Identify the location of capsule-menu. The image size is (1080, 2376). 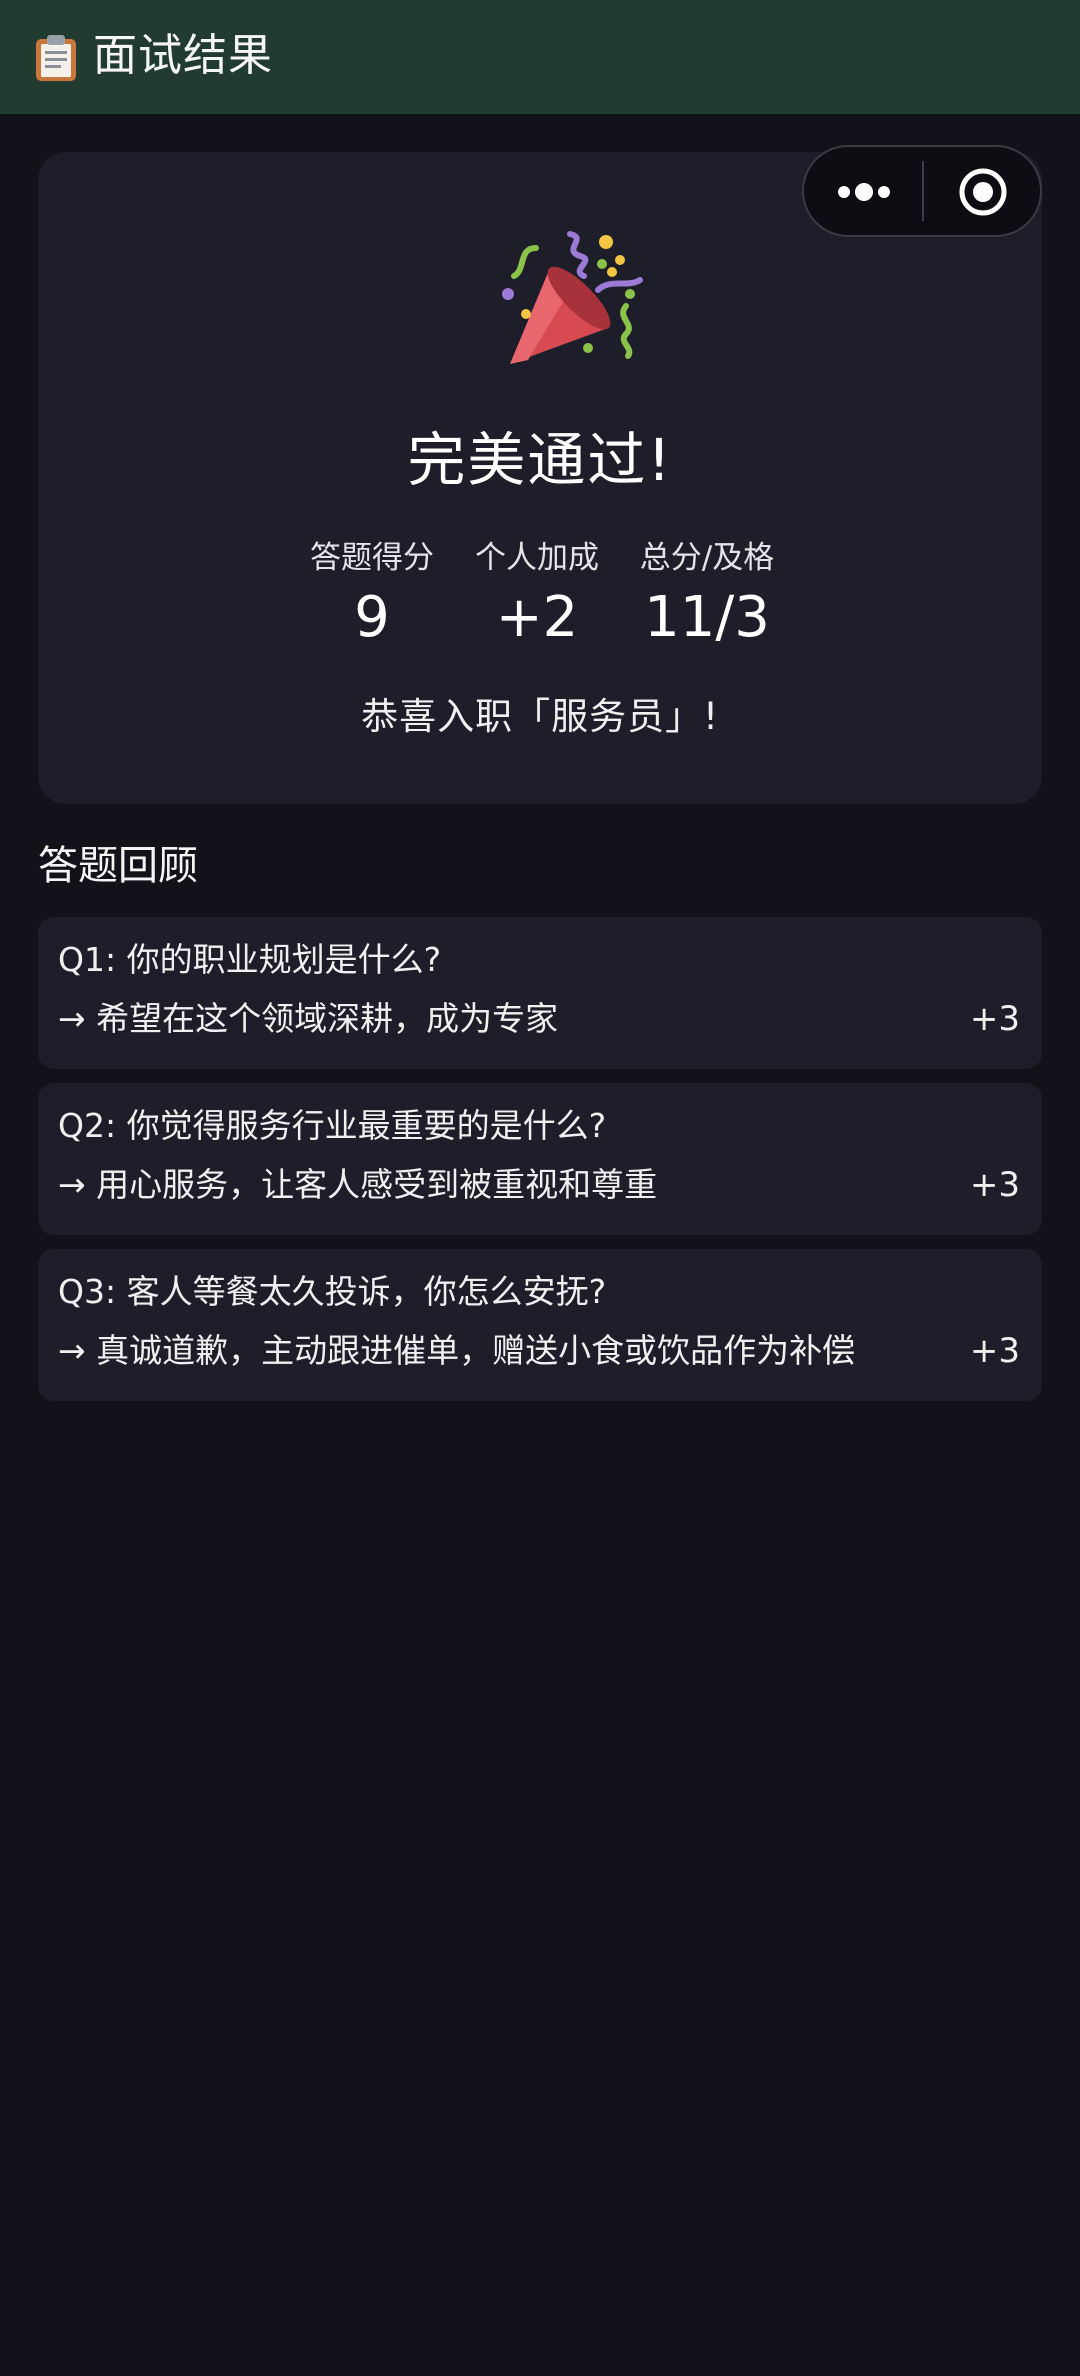
(922, 191).